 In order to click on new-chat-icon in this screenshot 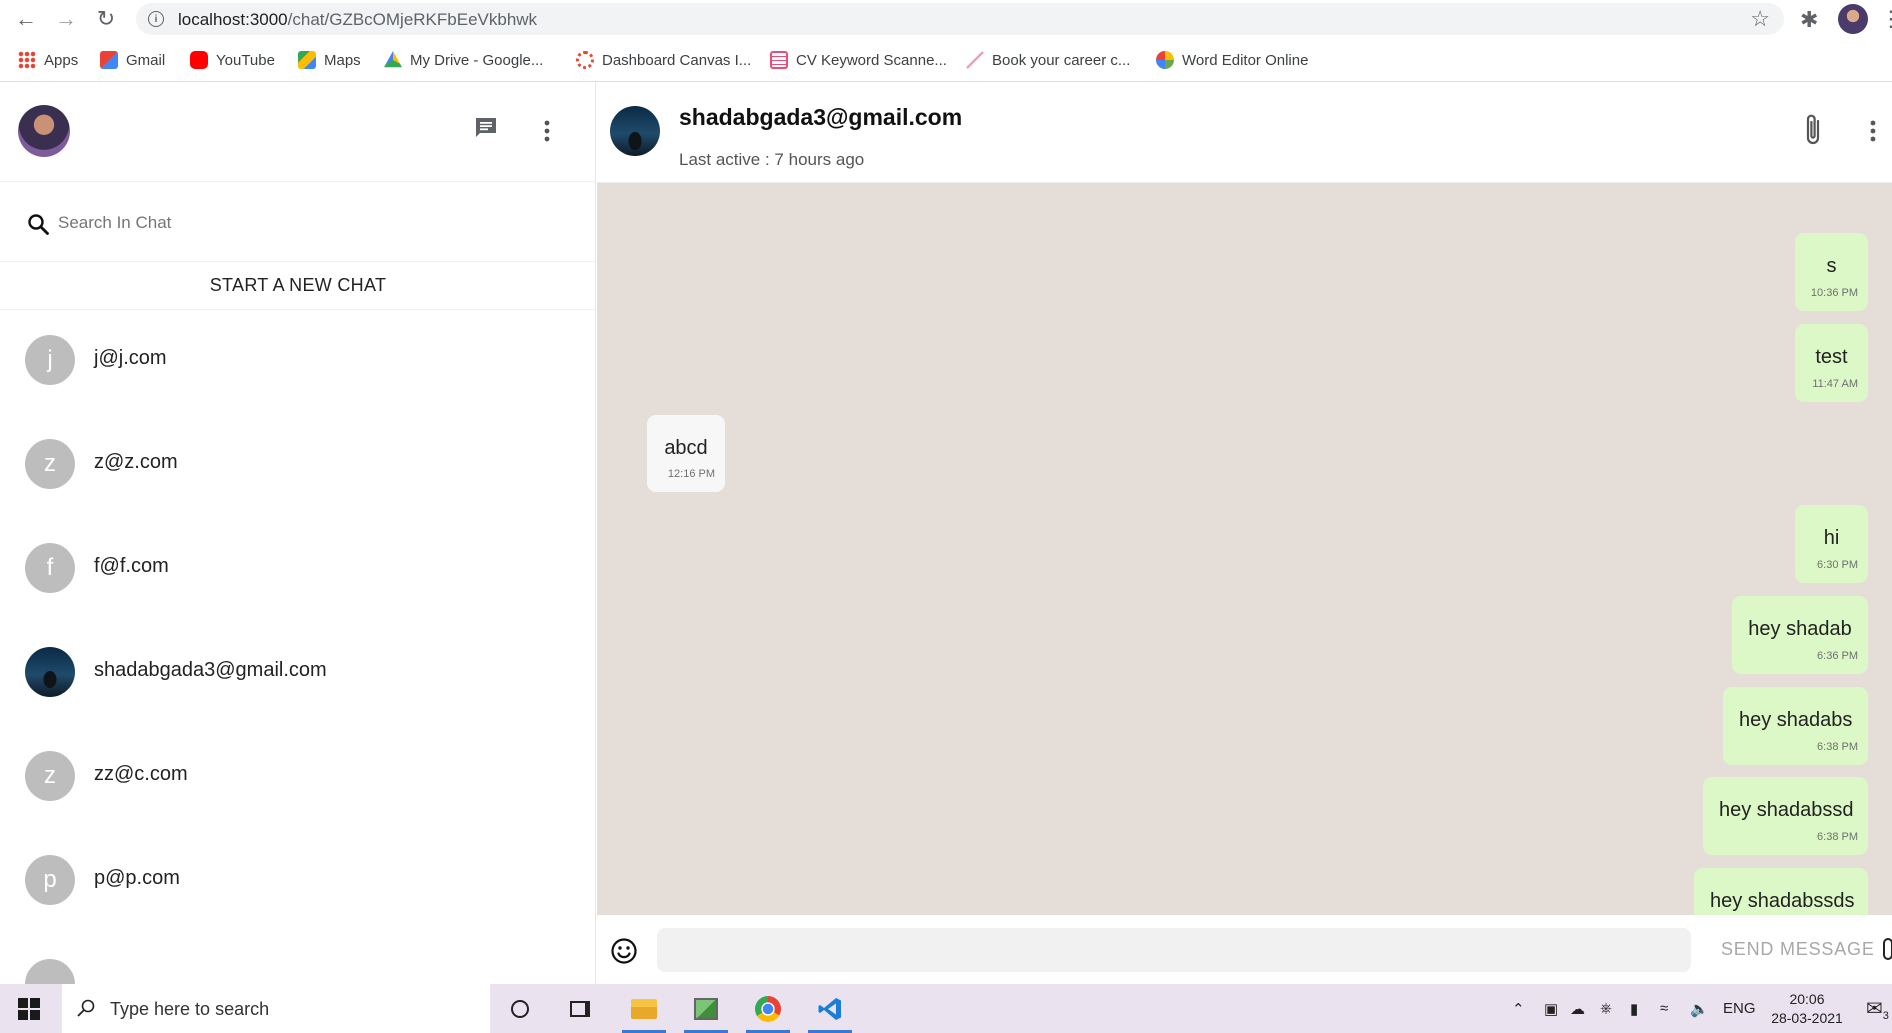, I will do `click(486, 128)`.